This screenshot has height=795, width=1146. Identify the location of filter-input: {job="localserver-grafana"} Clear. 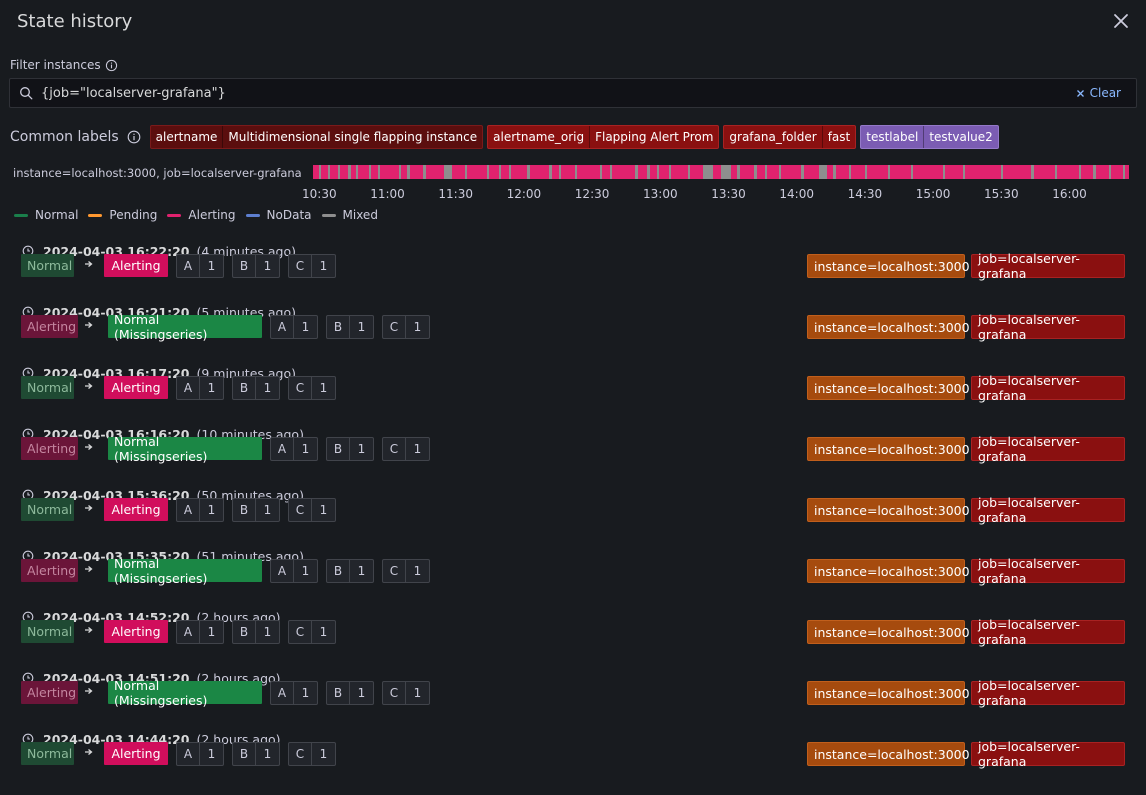
(573, 93).